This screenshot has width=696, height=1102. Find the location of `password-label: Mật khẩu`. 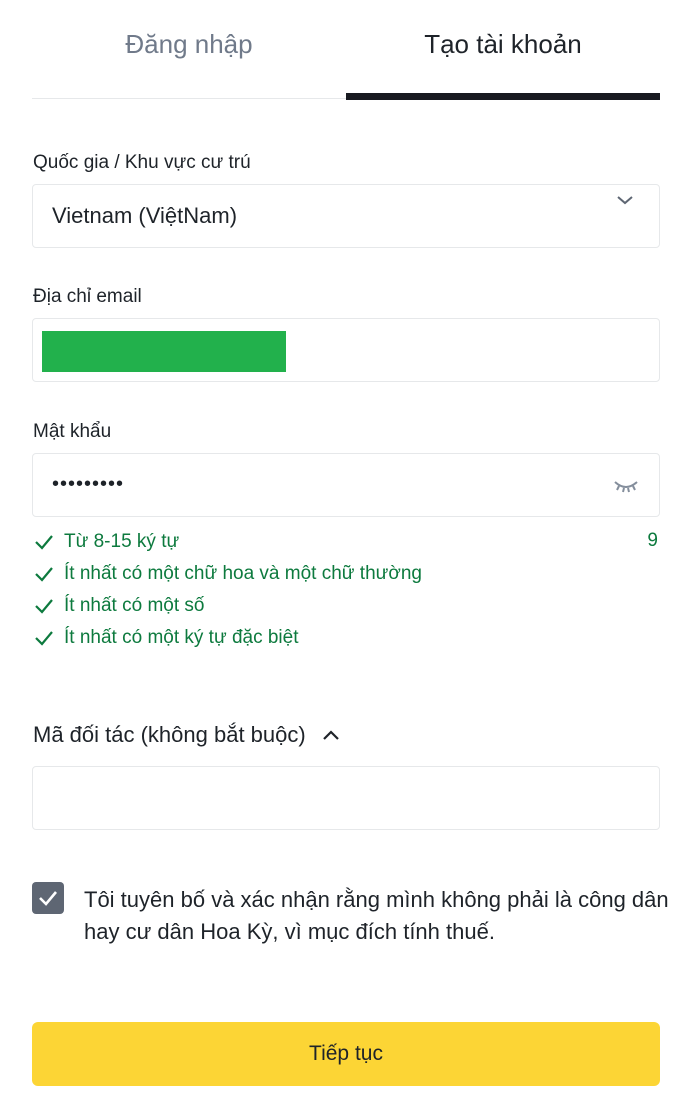

password-label: Mật khẩu is located at coordinates (72, 431).